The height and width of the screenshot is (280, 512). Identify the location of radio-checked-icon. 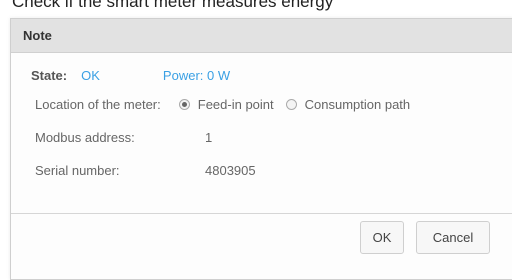
(184, 104).